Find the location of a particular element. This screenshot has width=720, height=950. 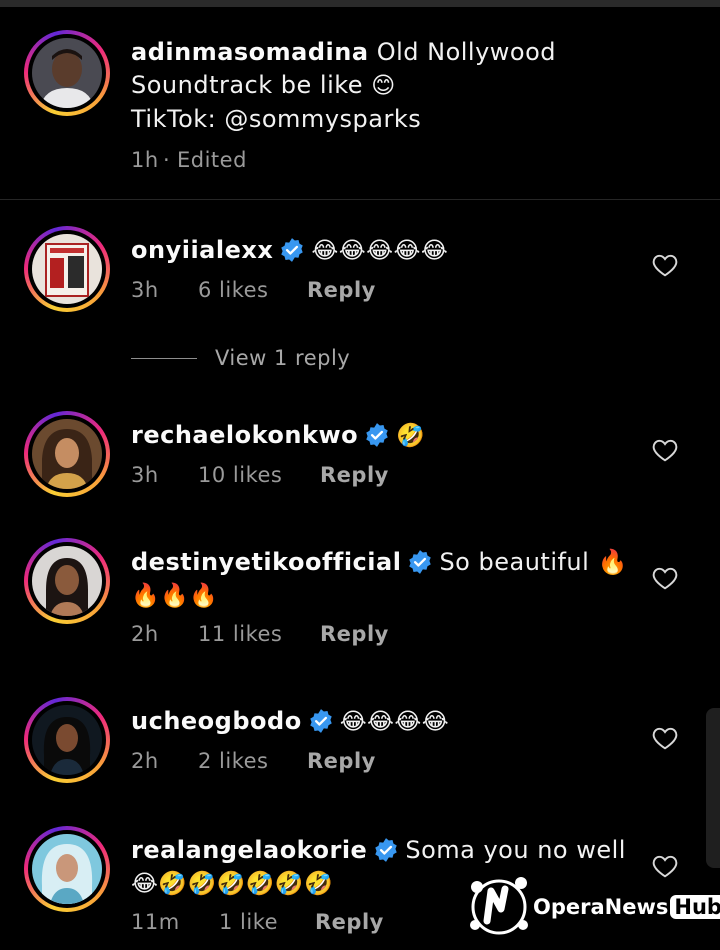

scrollbar is located at coordinates (713, 788).